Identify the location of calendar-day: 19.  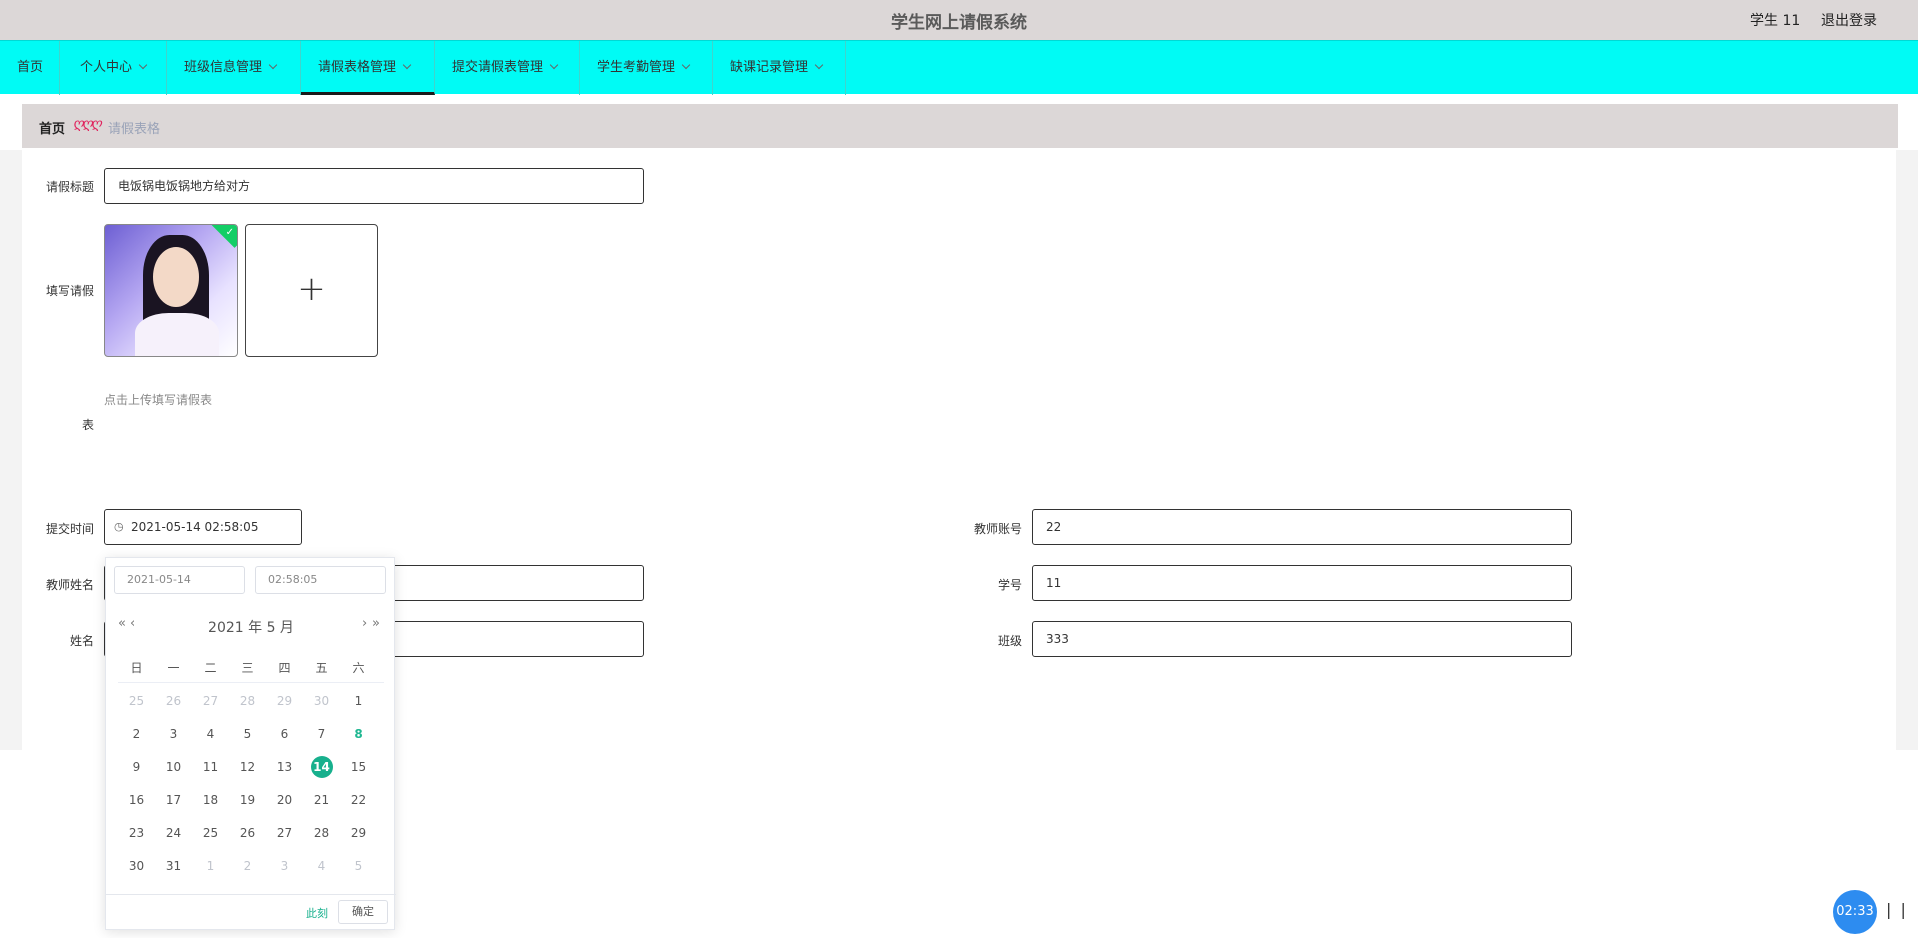
(247, 800).